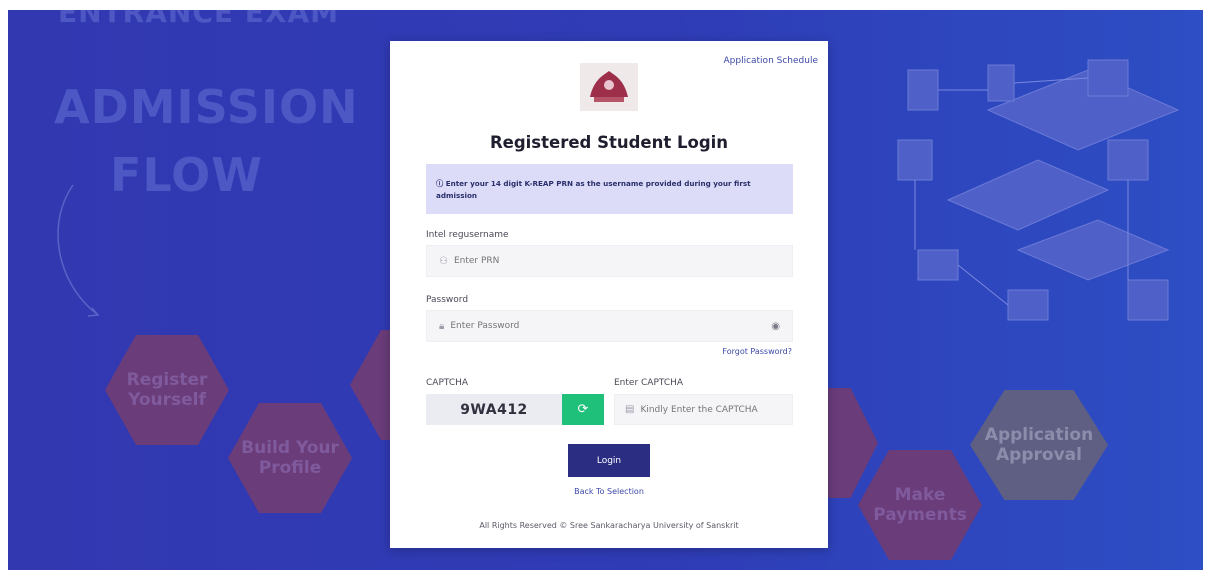 The height and width of the screenshot is (572, 1209). I want to click on admission-title: ADMISSION, so click(206, 107).